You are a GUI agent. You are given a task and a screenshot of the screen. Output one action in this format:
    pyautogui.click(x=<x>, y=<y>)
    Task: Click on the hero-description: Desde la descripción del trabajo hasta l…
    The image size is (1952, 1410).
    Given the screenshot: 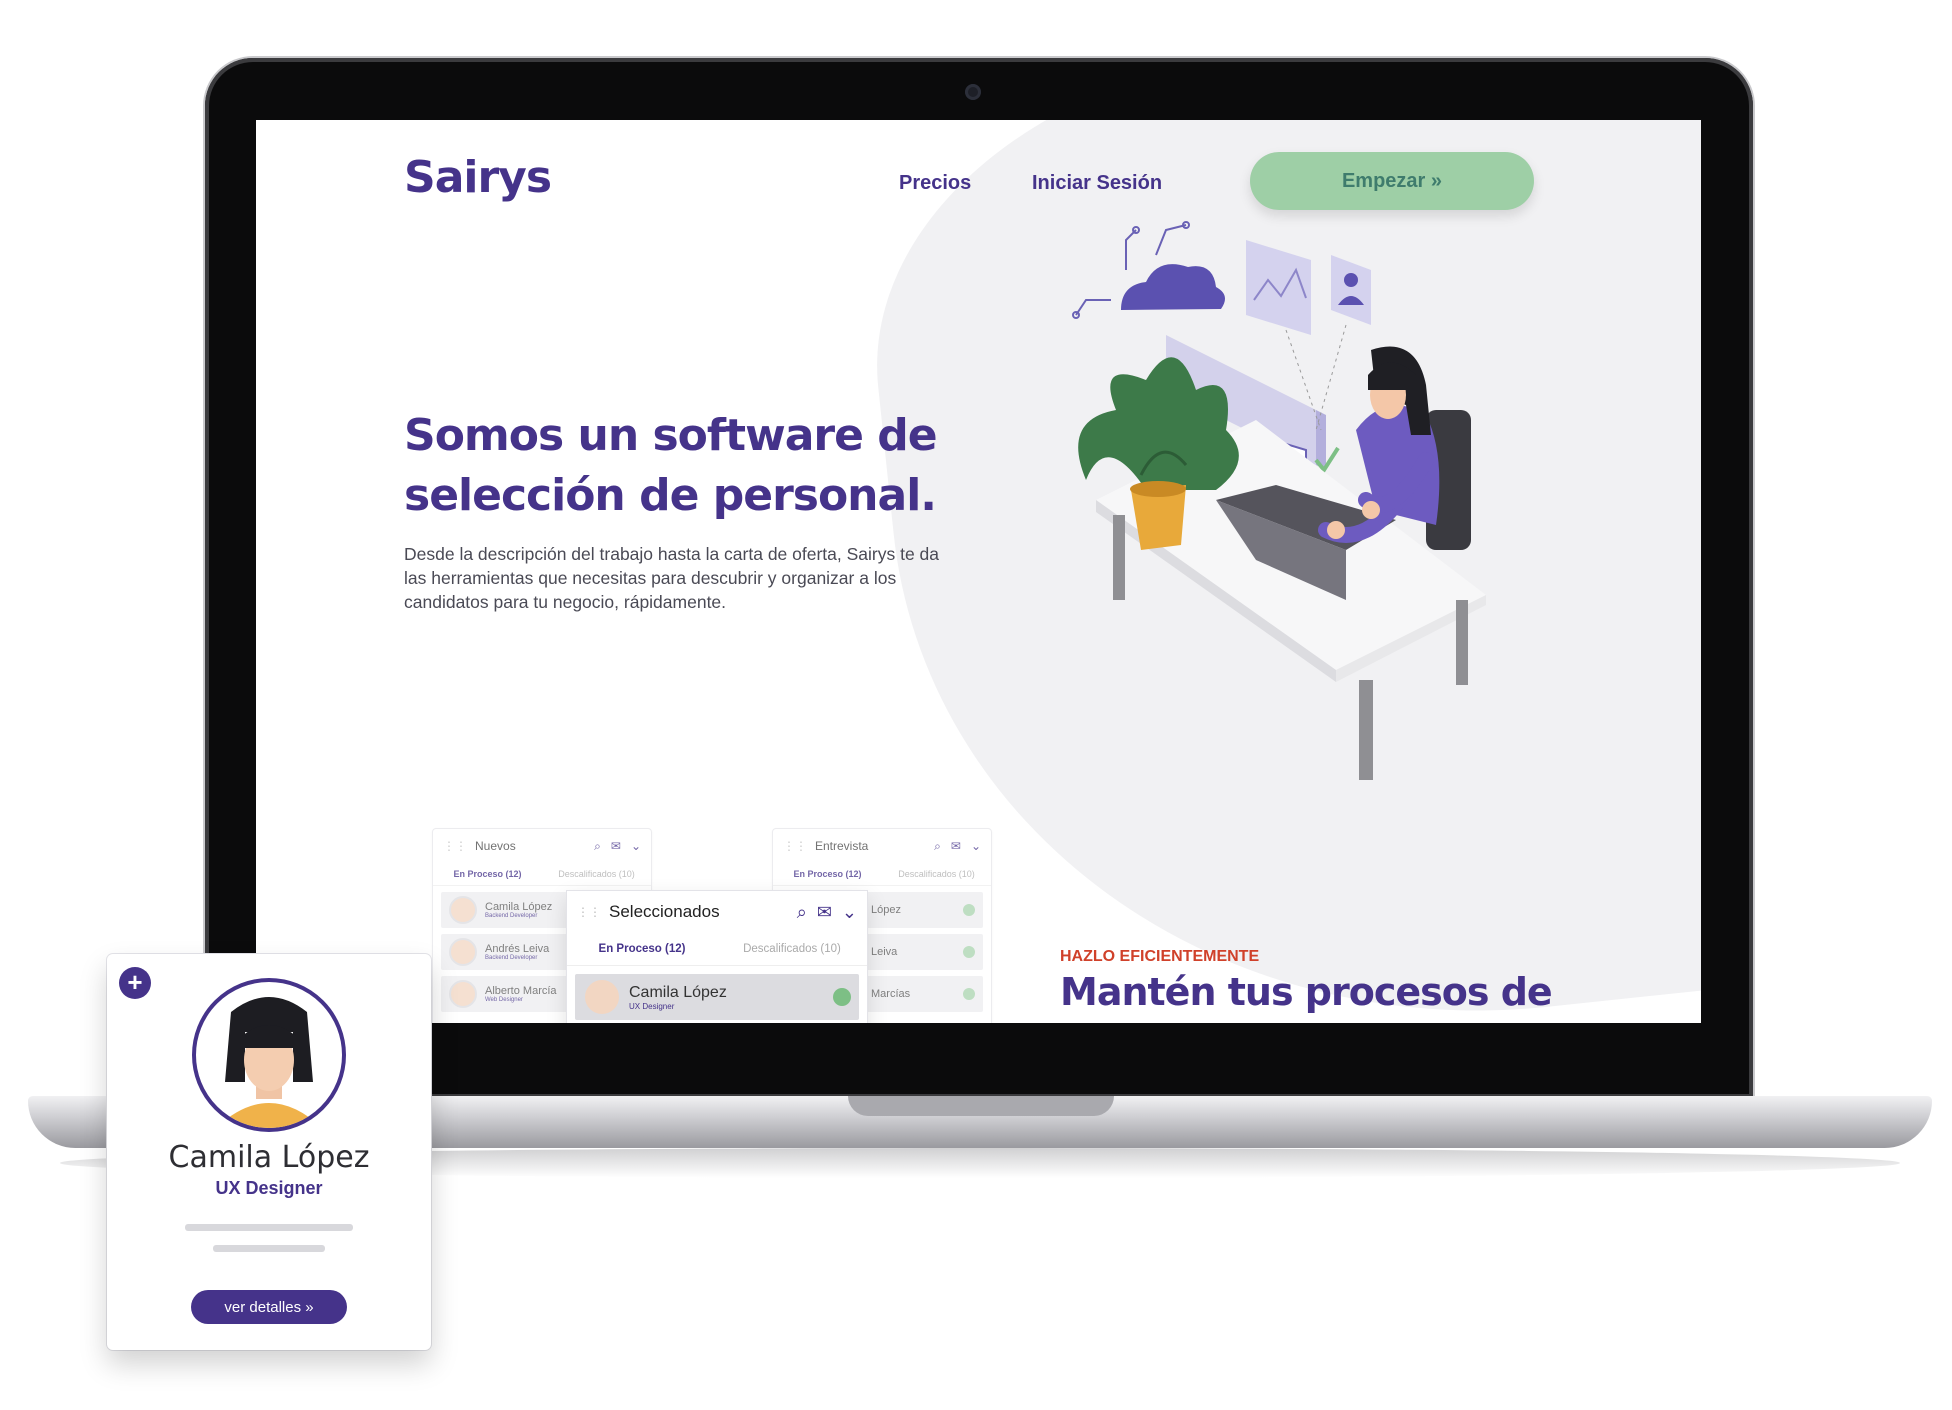 What is the action you would take?
    pyautogui.click(x=672, y=578)
    